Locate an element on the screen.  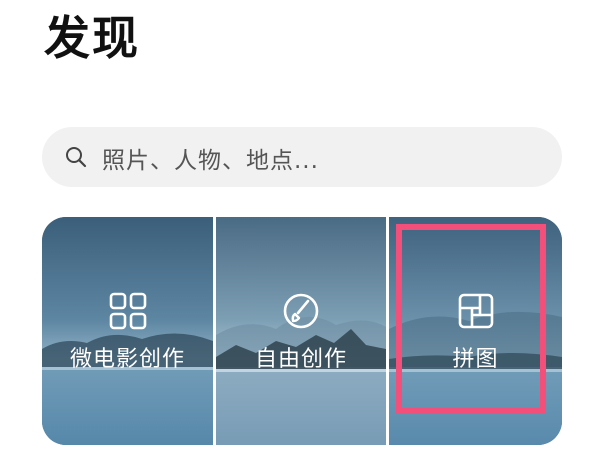
card-label: 微电影创作 is located at coordinates (127, 359).